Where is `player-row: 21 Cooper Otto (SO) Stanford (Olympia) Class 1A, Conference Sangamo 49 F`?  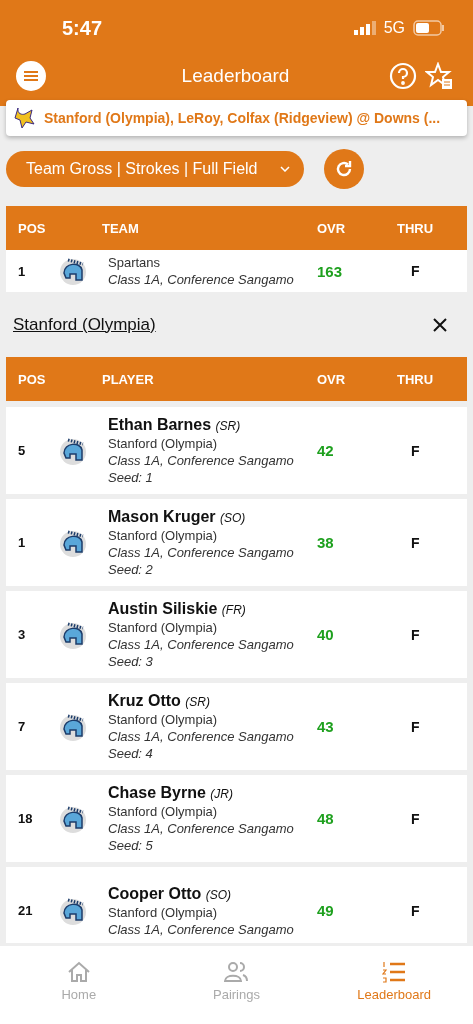
player-row: 21 Cooper Otto (SO) Stanford (Olympia) Class 1A, Conference Sangamo 49 F is located at coordinates (236, 905).